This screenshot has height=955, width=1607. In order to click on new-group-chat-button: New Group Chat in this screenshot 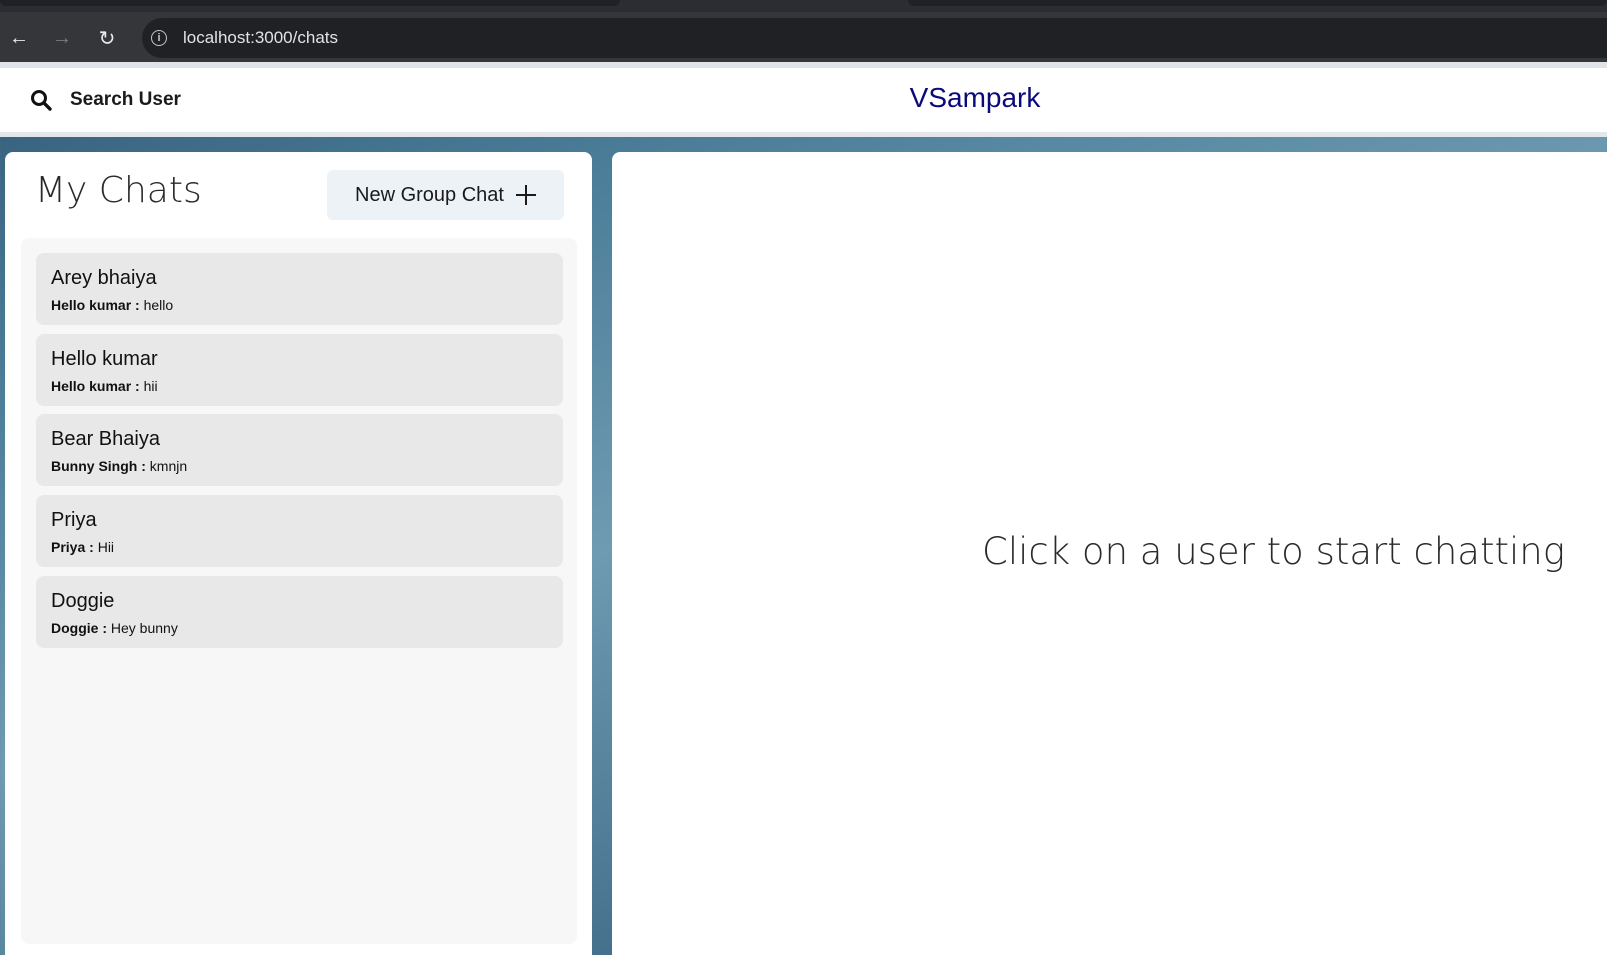, I will do `click(445, 195)`.